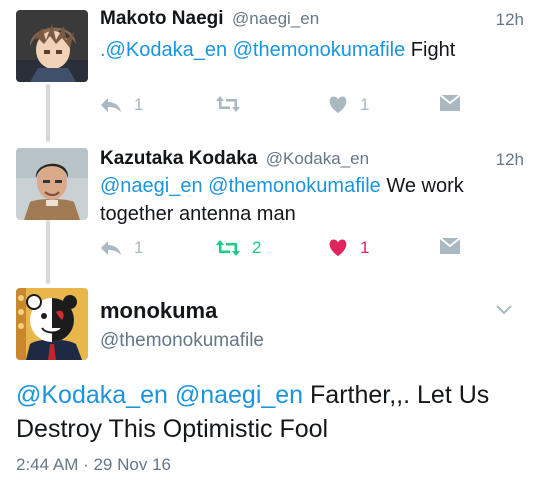 This screenshot has height=490, width=540. Describe the element at coordinates (257, 247) in the screenshot. I see `retweet-count: 2` at that location.